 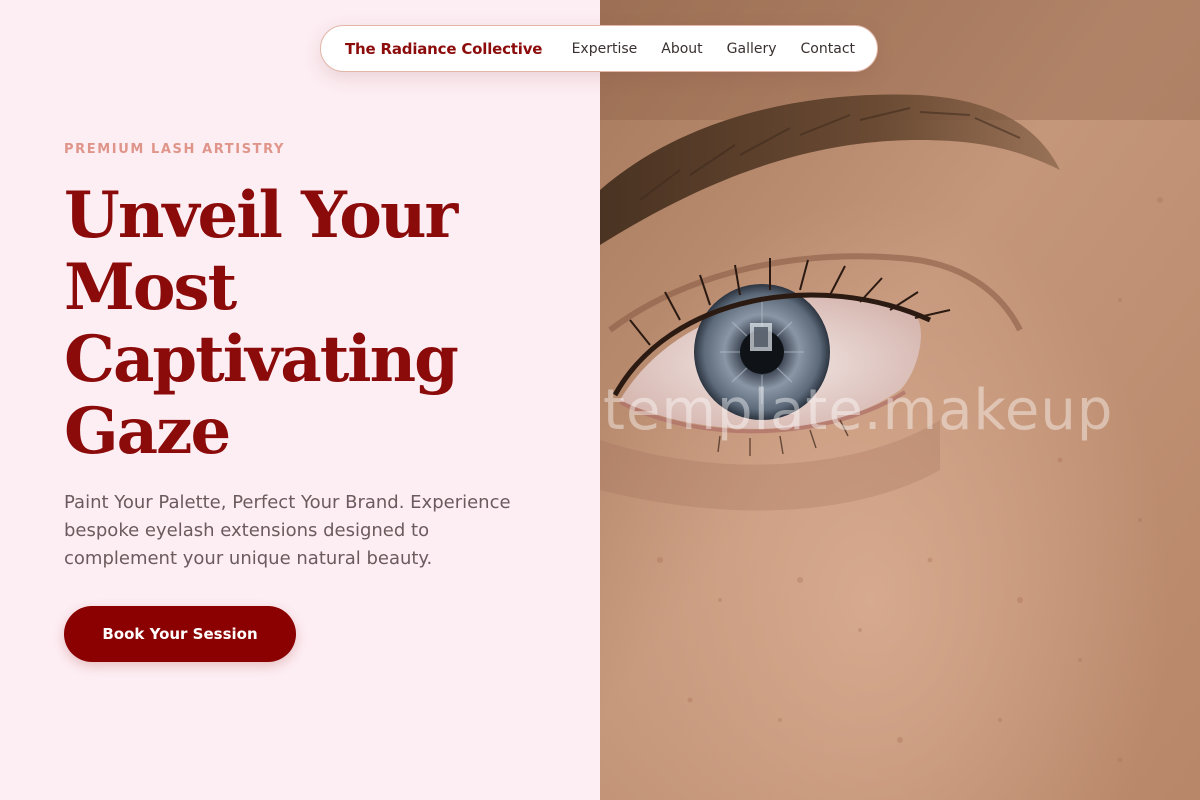 What do you see at coordinates (605, 49) in the screenshot?
I see `nav-link-expertise: Expertise` at bounding box center [605, 49].